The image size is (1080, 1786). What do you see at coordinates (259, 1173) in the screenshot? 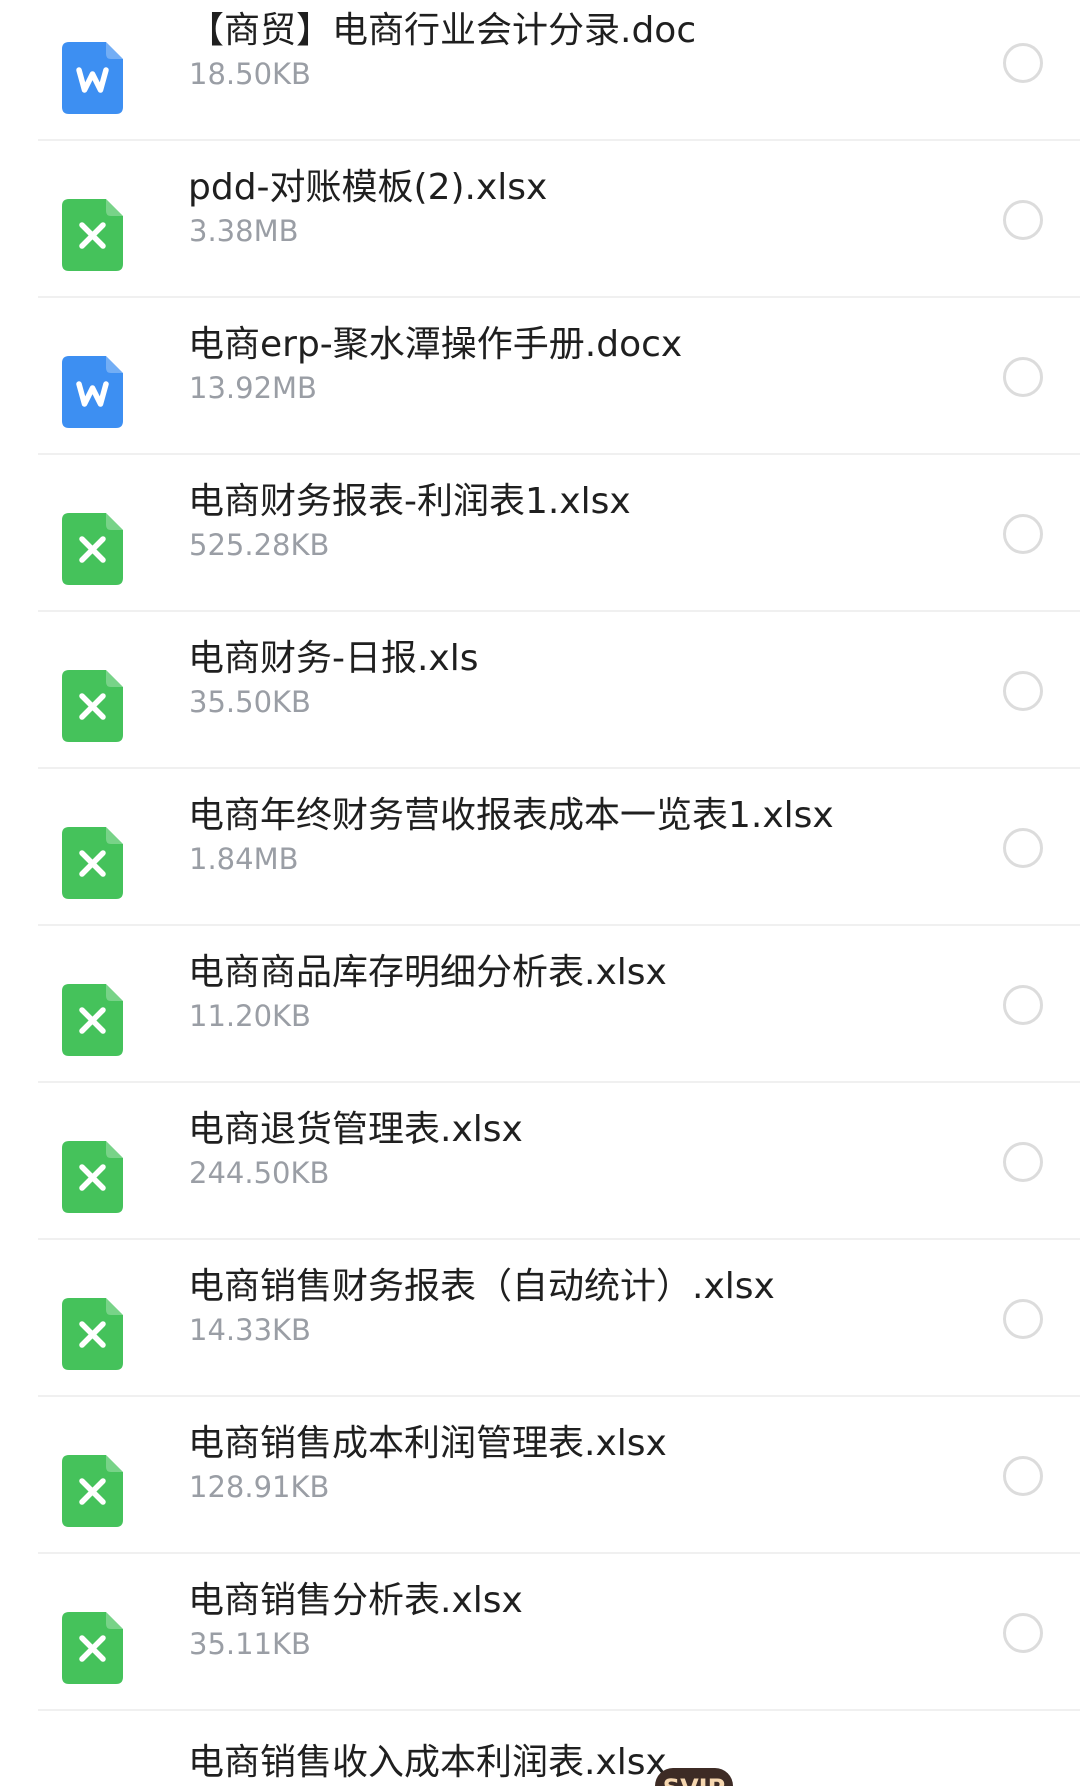
I see `file-size: 244.50KB` at bounding box center [259, 1173].